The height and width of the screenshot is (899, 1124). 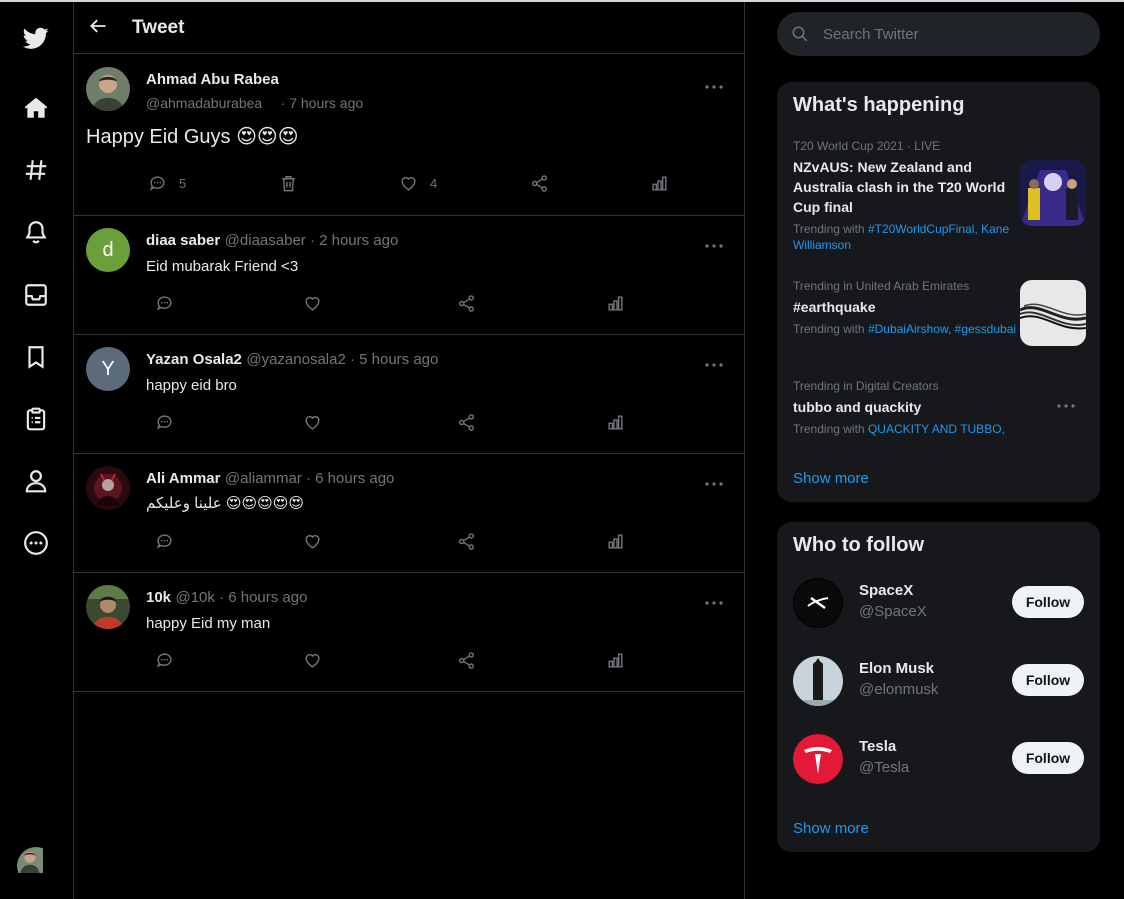 What do you see at coordinates (834, 307) in the screenshot?
I see `trend-topic: #earthquake` at bounding box center [834, 307].